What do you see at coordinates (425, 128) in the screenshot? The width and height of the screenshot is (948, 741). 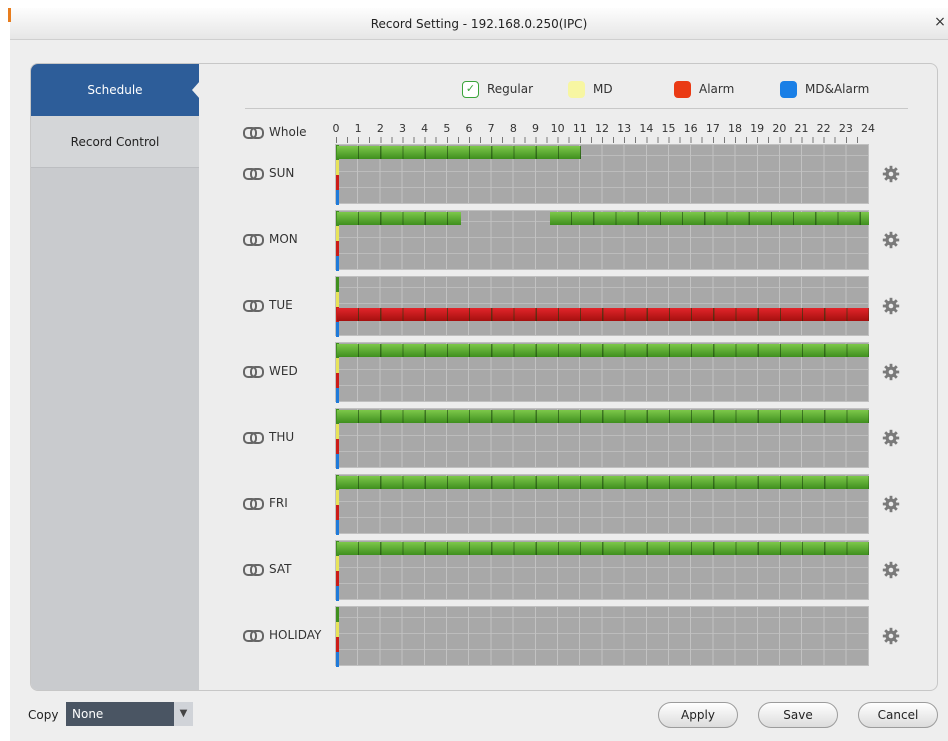 I see `hour-label: 4` at bounding box center [425, 128].